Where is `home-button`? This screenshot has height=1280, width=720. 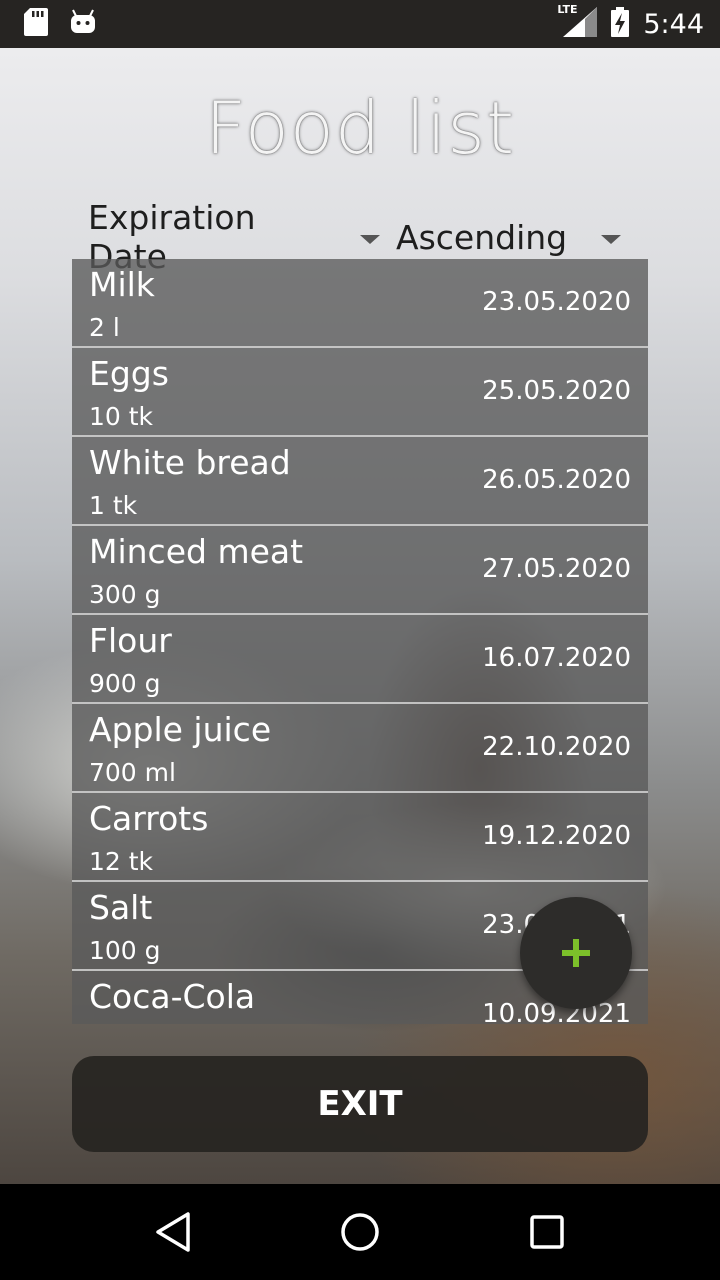 home-button is located at coordinates (360, 1232).